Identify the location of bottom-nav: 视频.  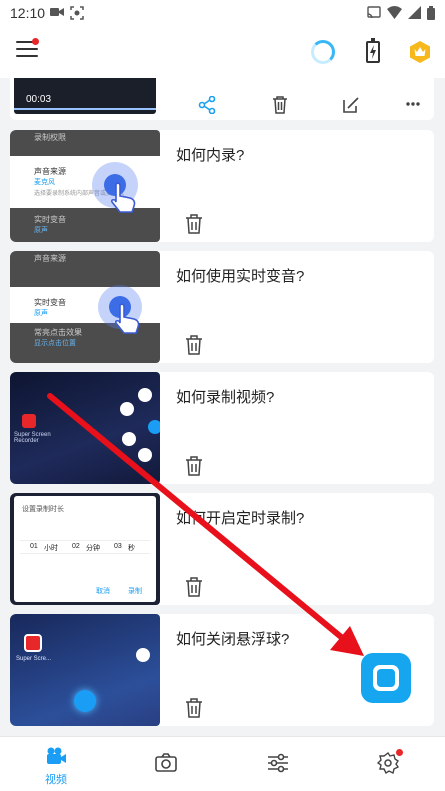
(222, 763).